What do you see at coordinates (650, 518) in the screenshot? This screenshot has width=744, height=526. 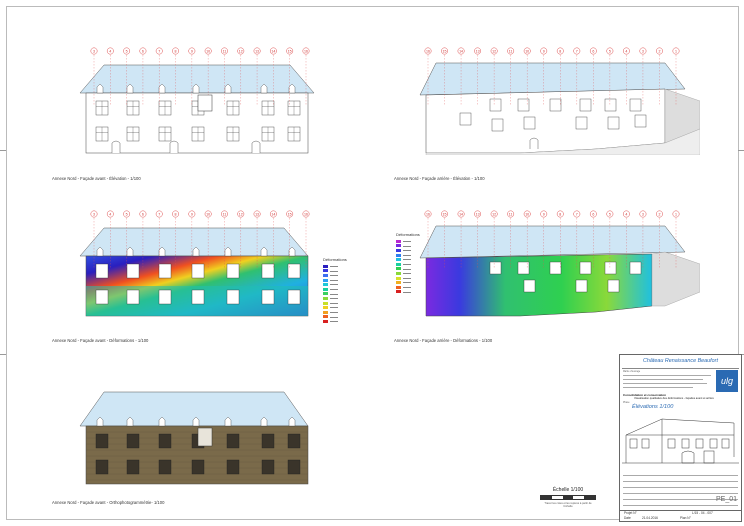 I see `date-value: 21.04.2016` at bounding box center [650, 518].